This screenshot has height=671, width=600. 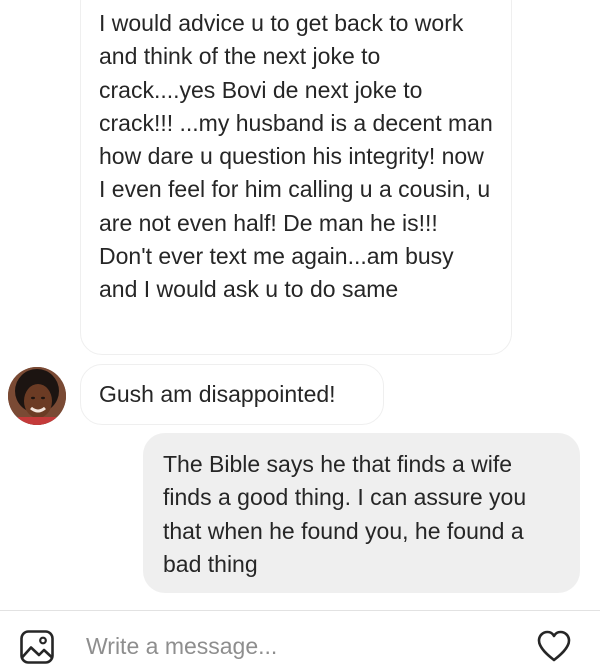 I want to click on message-text: Gush am disappointed!, so click(x=217, y=394).